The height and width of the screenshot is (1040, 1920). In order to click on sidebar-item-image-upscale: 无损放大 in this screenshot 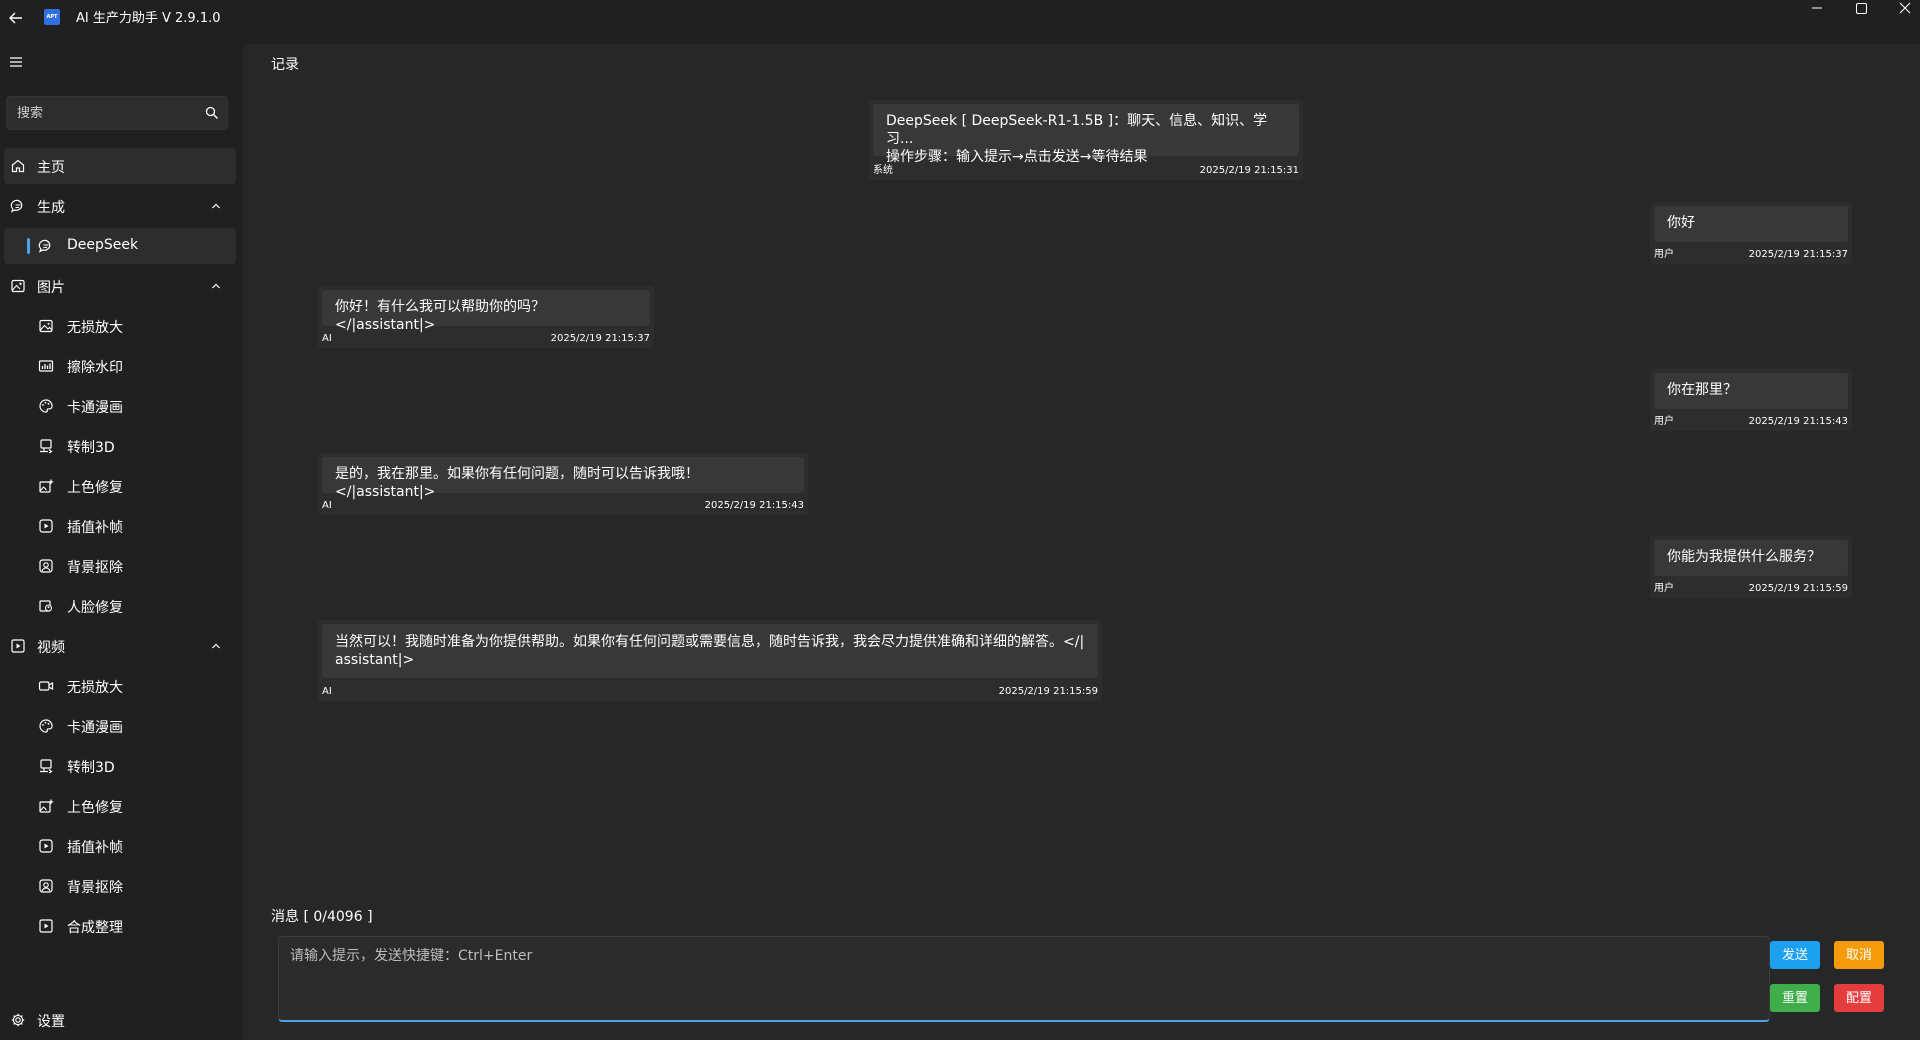, I will do `click(120, 326)`.